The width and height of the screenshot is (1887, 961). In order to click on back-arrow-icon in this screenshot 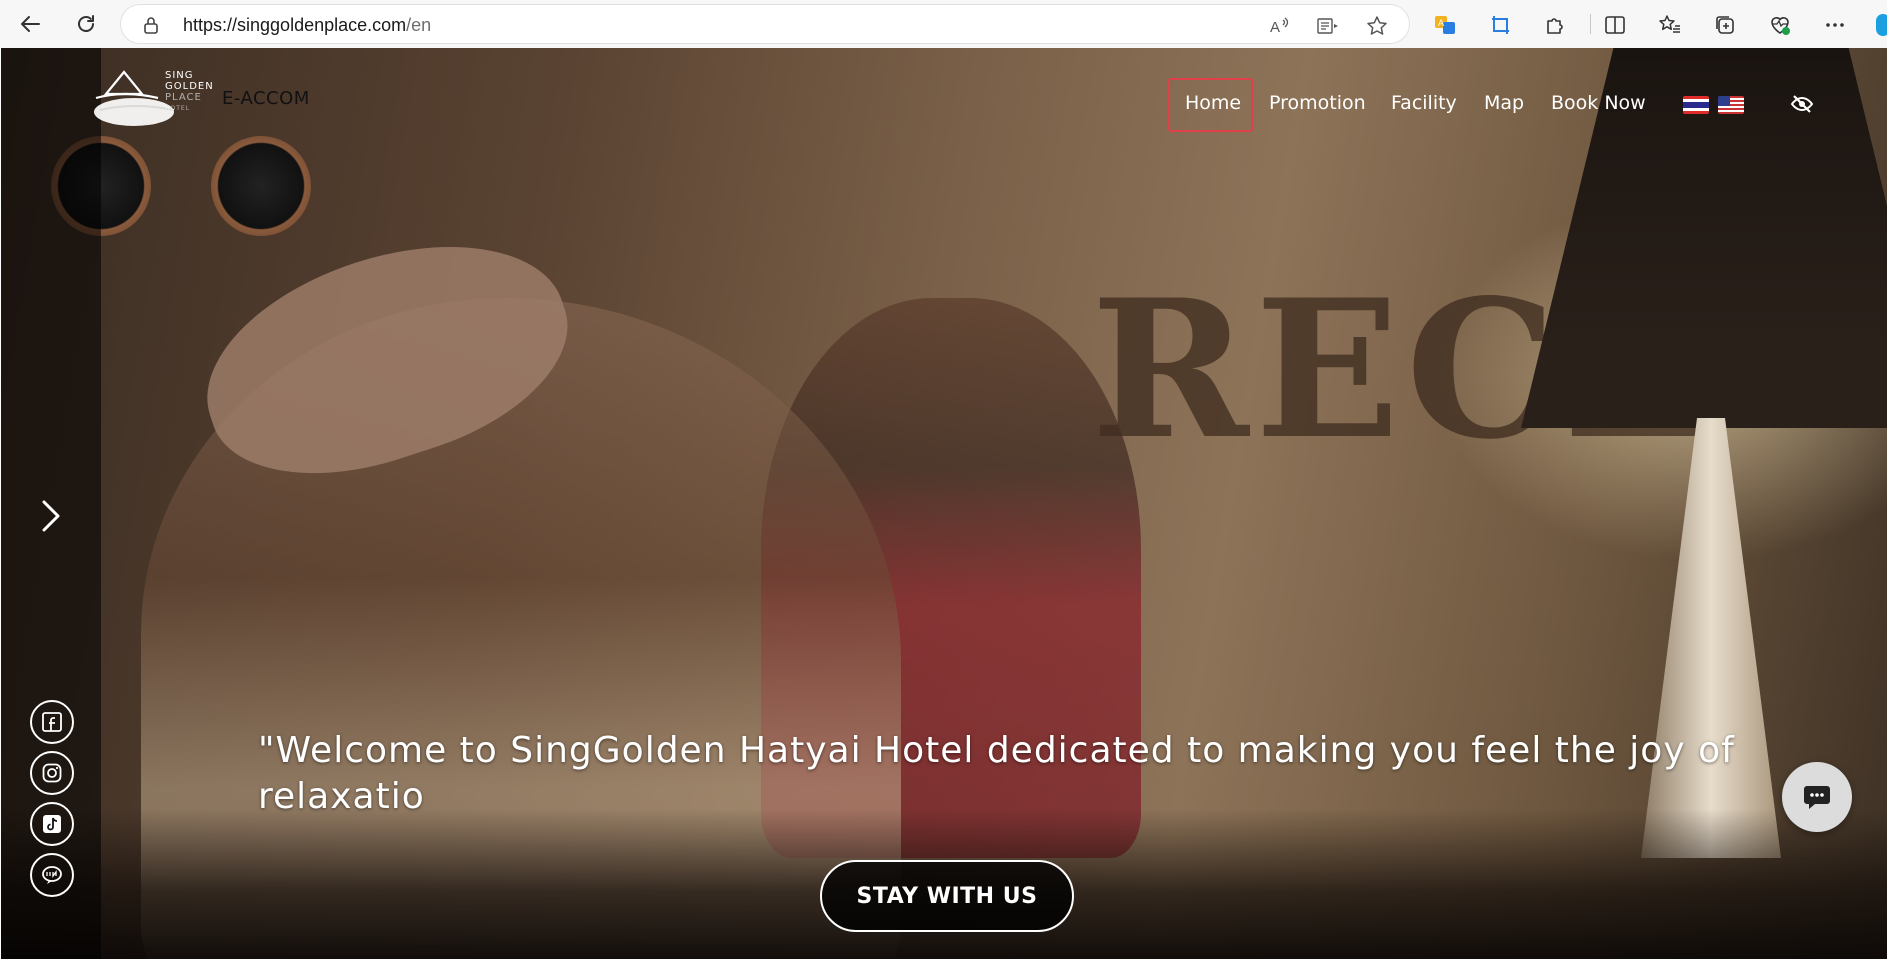, I will do `click(30, 24)`.